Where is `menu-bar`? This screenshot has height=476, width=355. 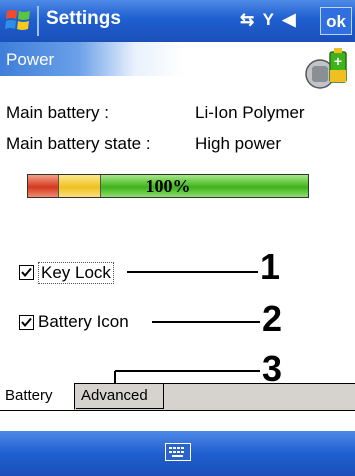
menu-bar is located at coordinates (177, 453).